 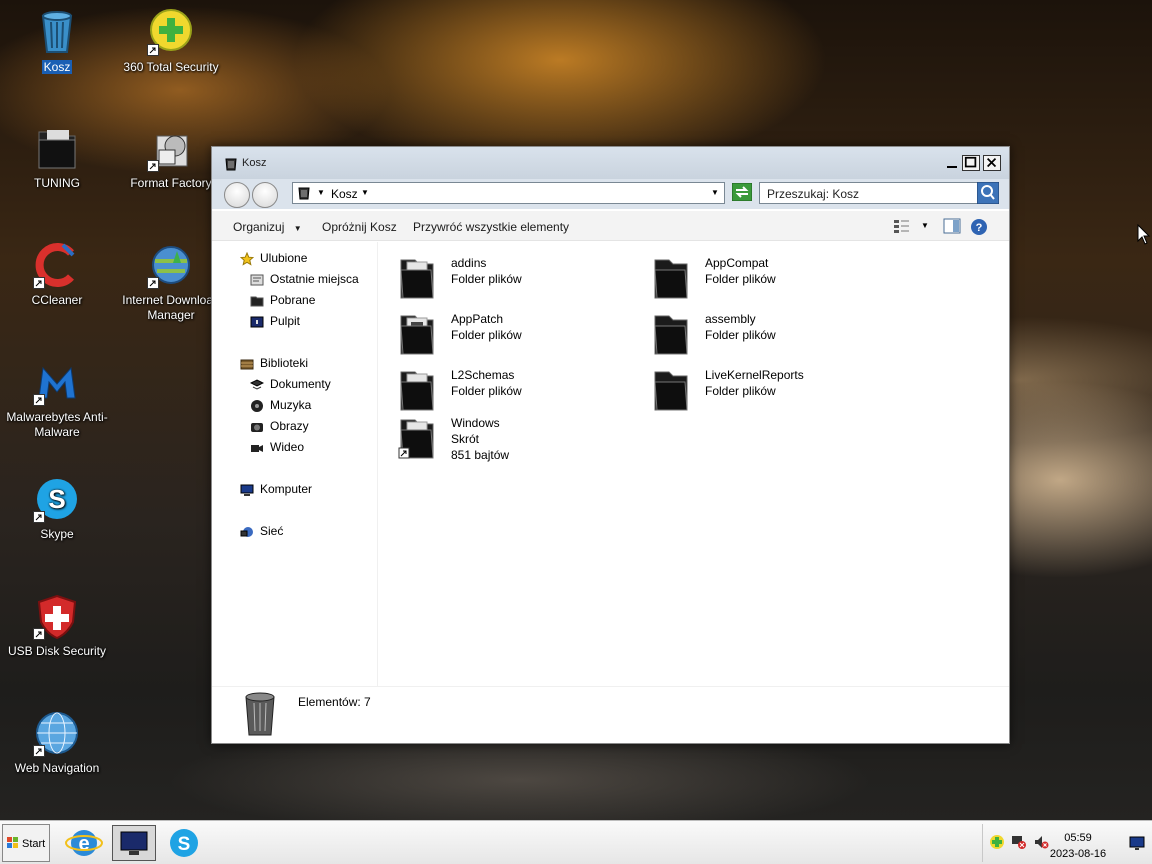 I want to click on desktop-icon-tuning: TUNING, so click(x=57, y=157).